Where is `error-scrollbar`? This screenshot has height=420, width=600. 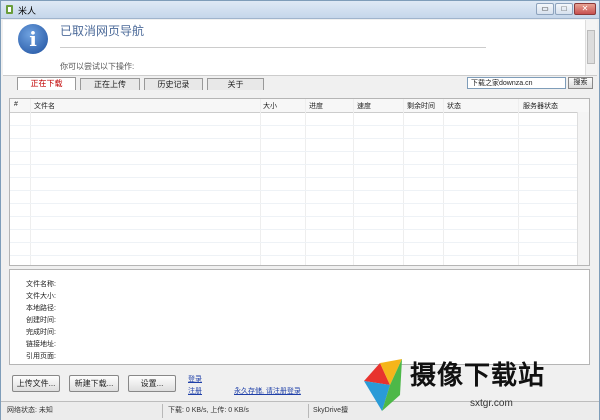
error-scrollbar is located at coordinates (591, 47).